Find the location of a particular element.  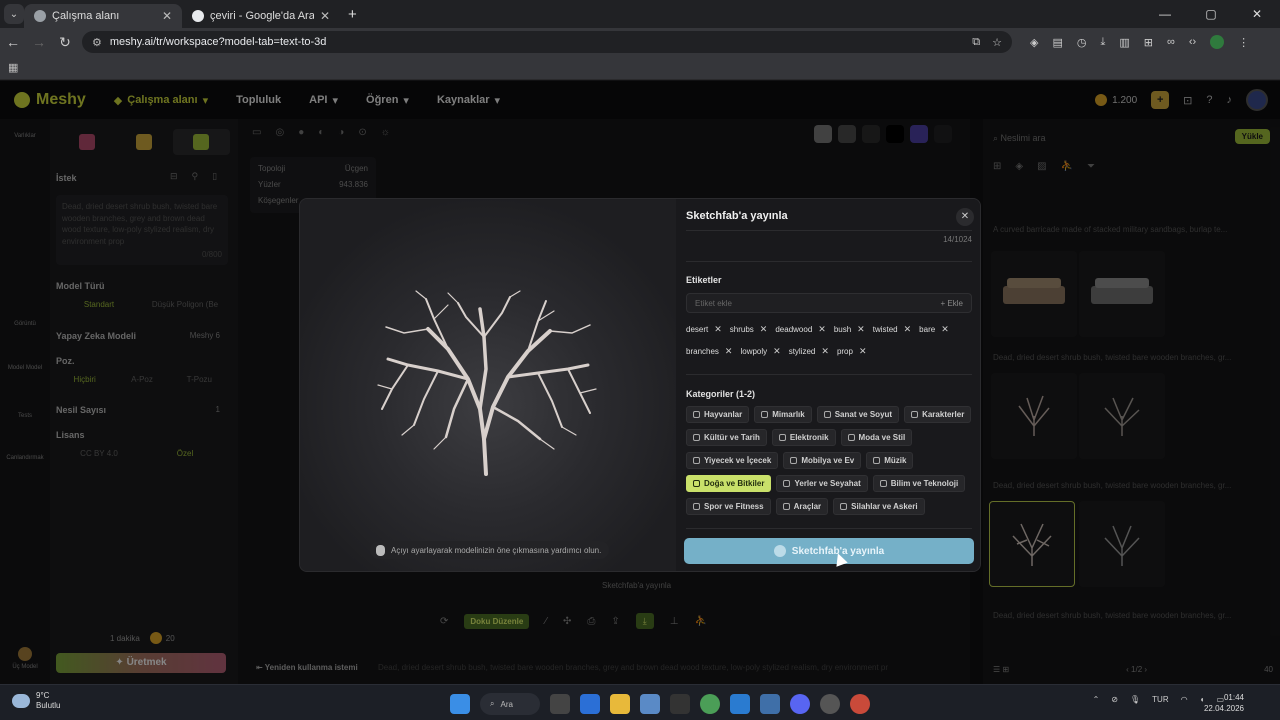

chrome-icon is located at coordinates (710, 704).